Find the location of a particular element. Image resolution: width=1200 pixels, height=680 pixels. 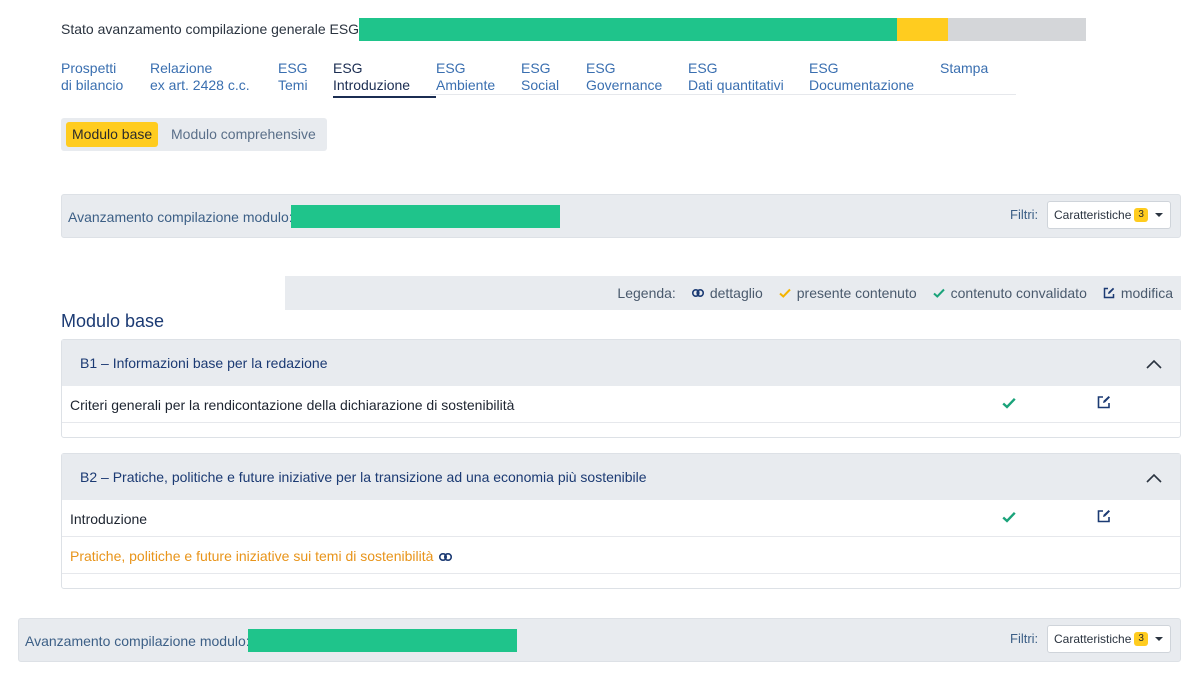

tab-esg-documentazione: ESG Documentazione is located at coordinates (861, 77).